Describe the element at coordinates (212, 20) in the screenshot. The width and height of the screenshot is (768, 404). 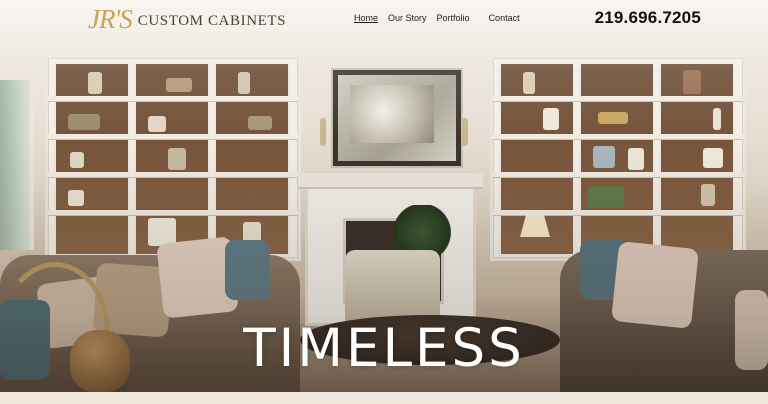
I see `logo-text: CUSTOM CABINETS` at that location.